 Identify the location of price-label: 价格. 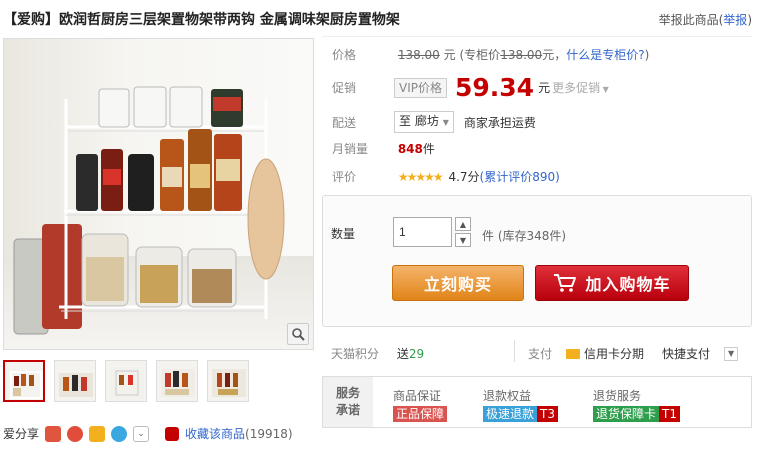
(344, 55).